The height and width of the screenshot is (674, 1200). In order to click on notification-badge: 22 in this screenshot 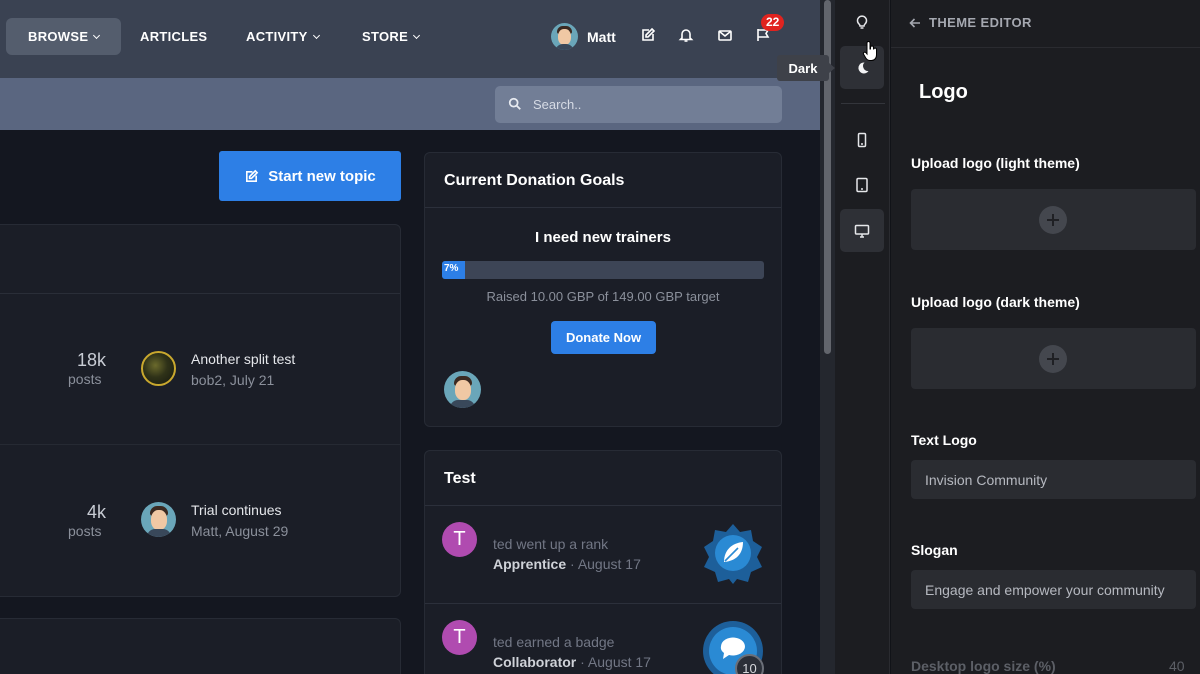, I will do `click(773, 22)`.